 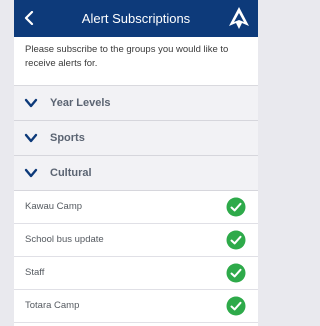 I want to click on item-label: Totara Camp, so click(x=52, y=305).